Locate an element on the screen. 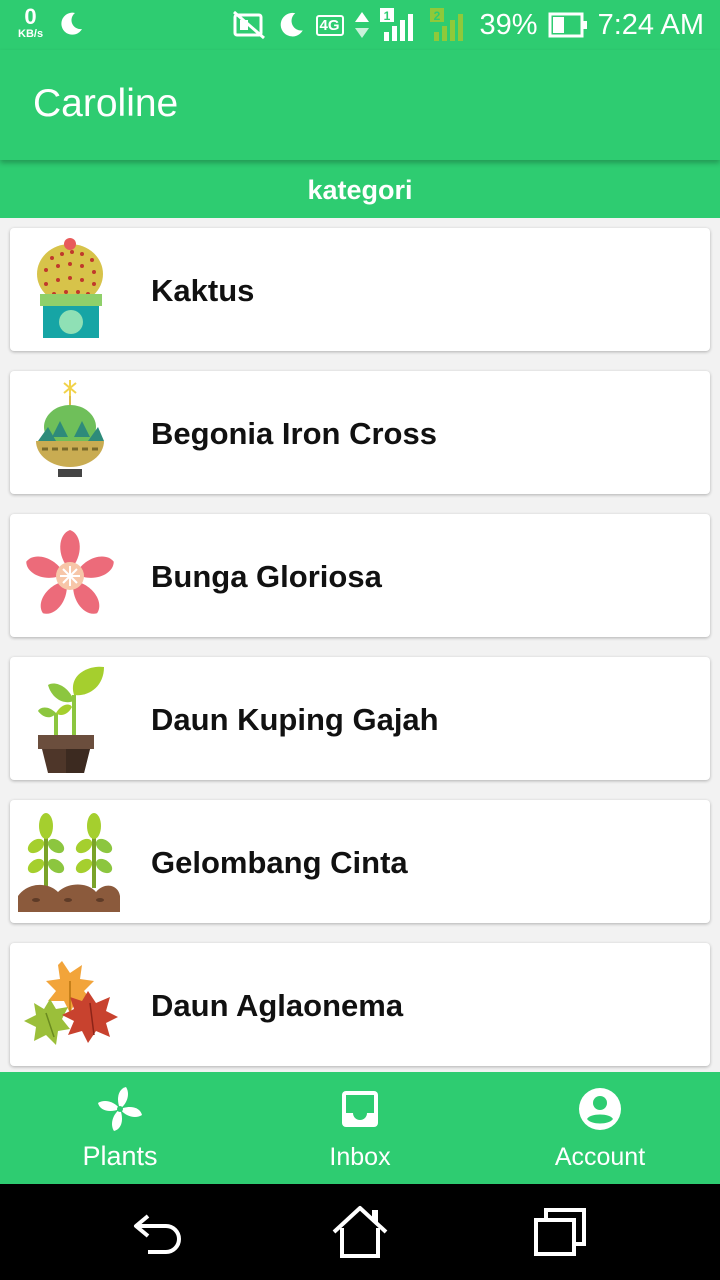 The image size is (720, 1280). clock: 7:24 AM is located at coordinates (650, 24).